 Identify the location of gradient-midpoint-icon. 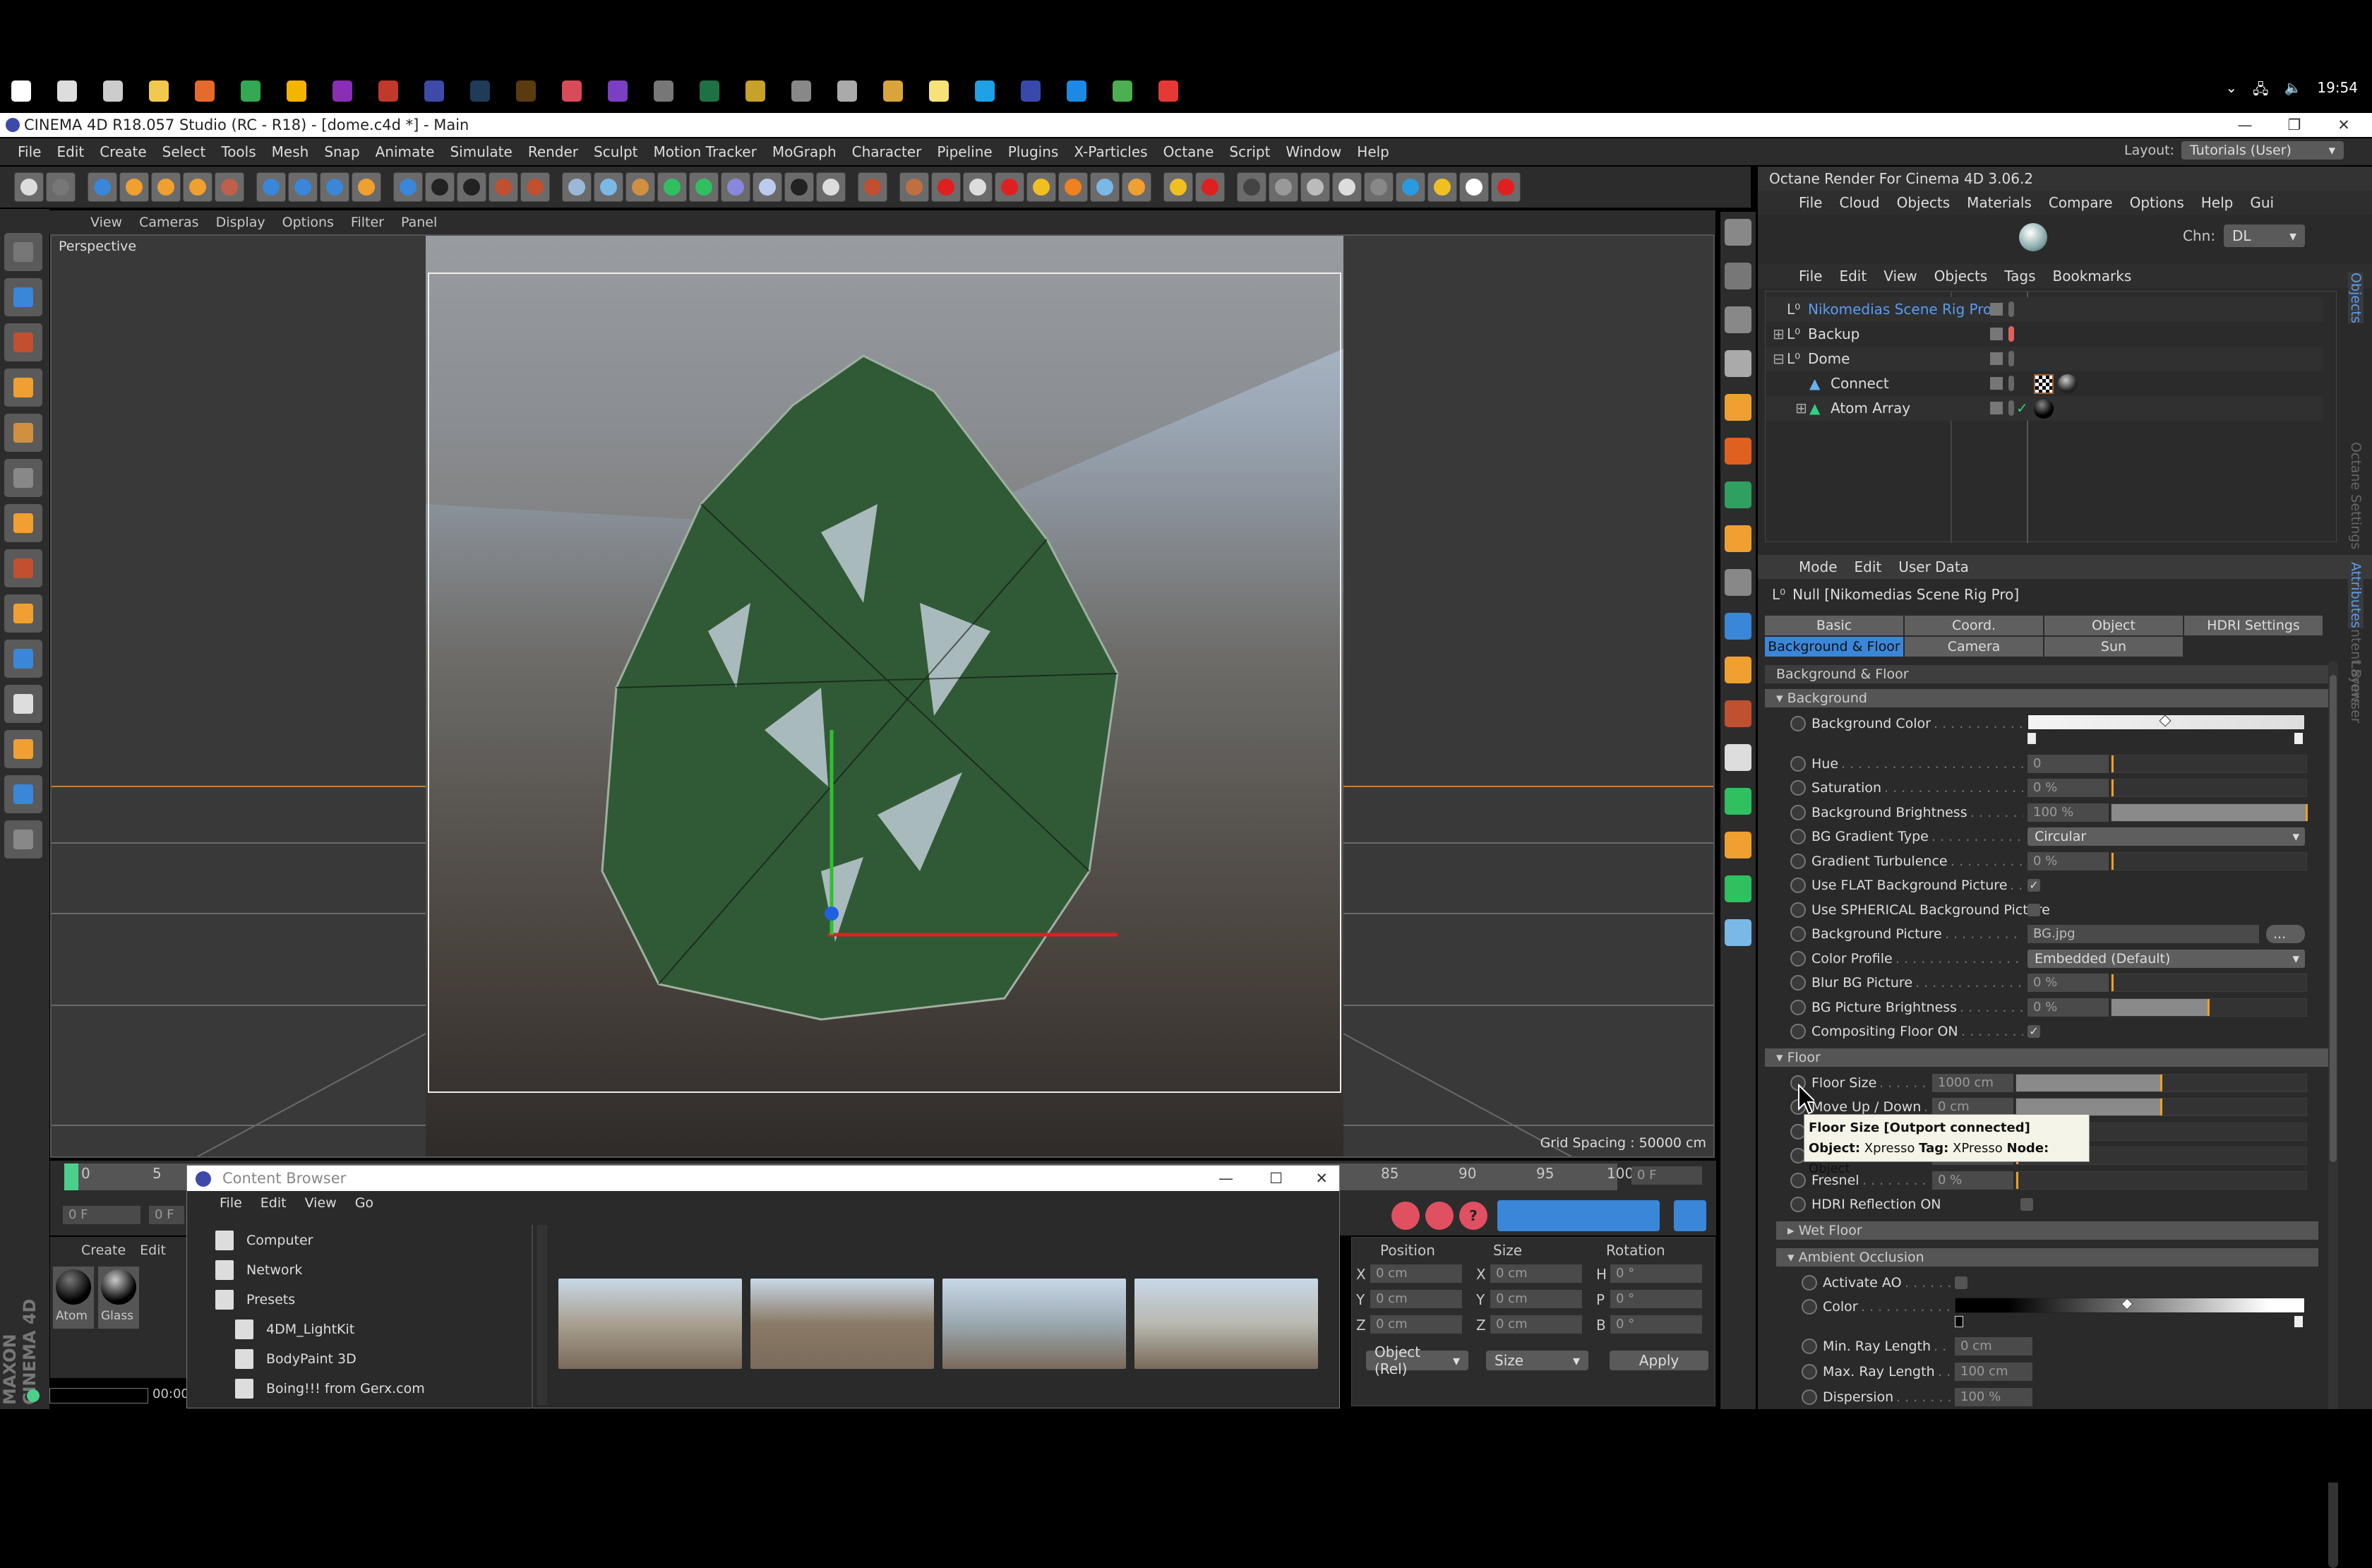
(2166, 720).